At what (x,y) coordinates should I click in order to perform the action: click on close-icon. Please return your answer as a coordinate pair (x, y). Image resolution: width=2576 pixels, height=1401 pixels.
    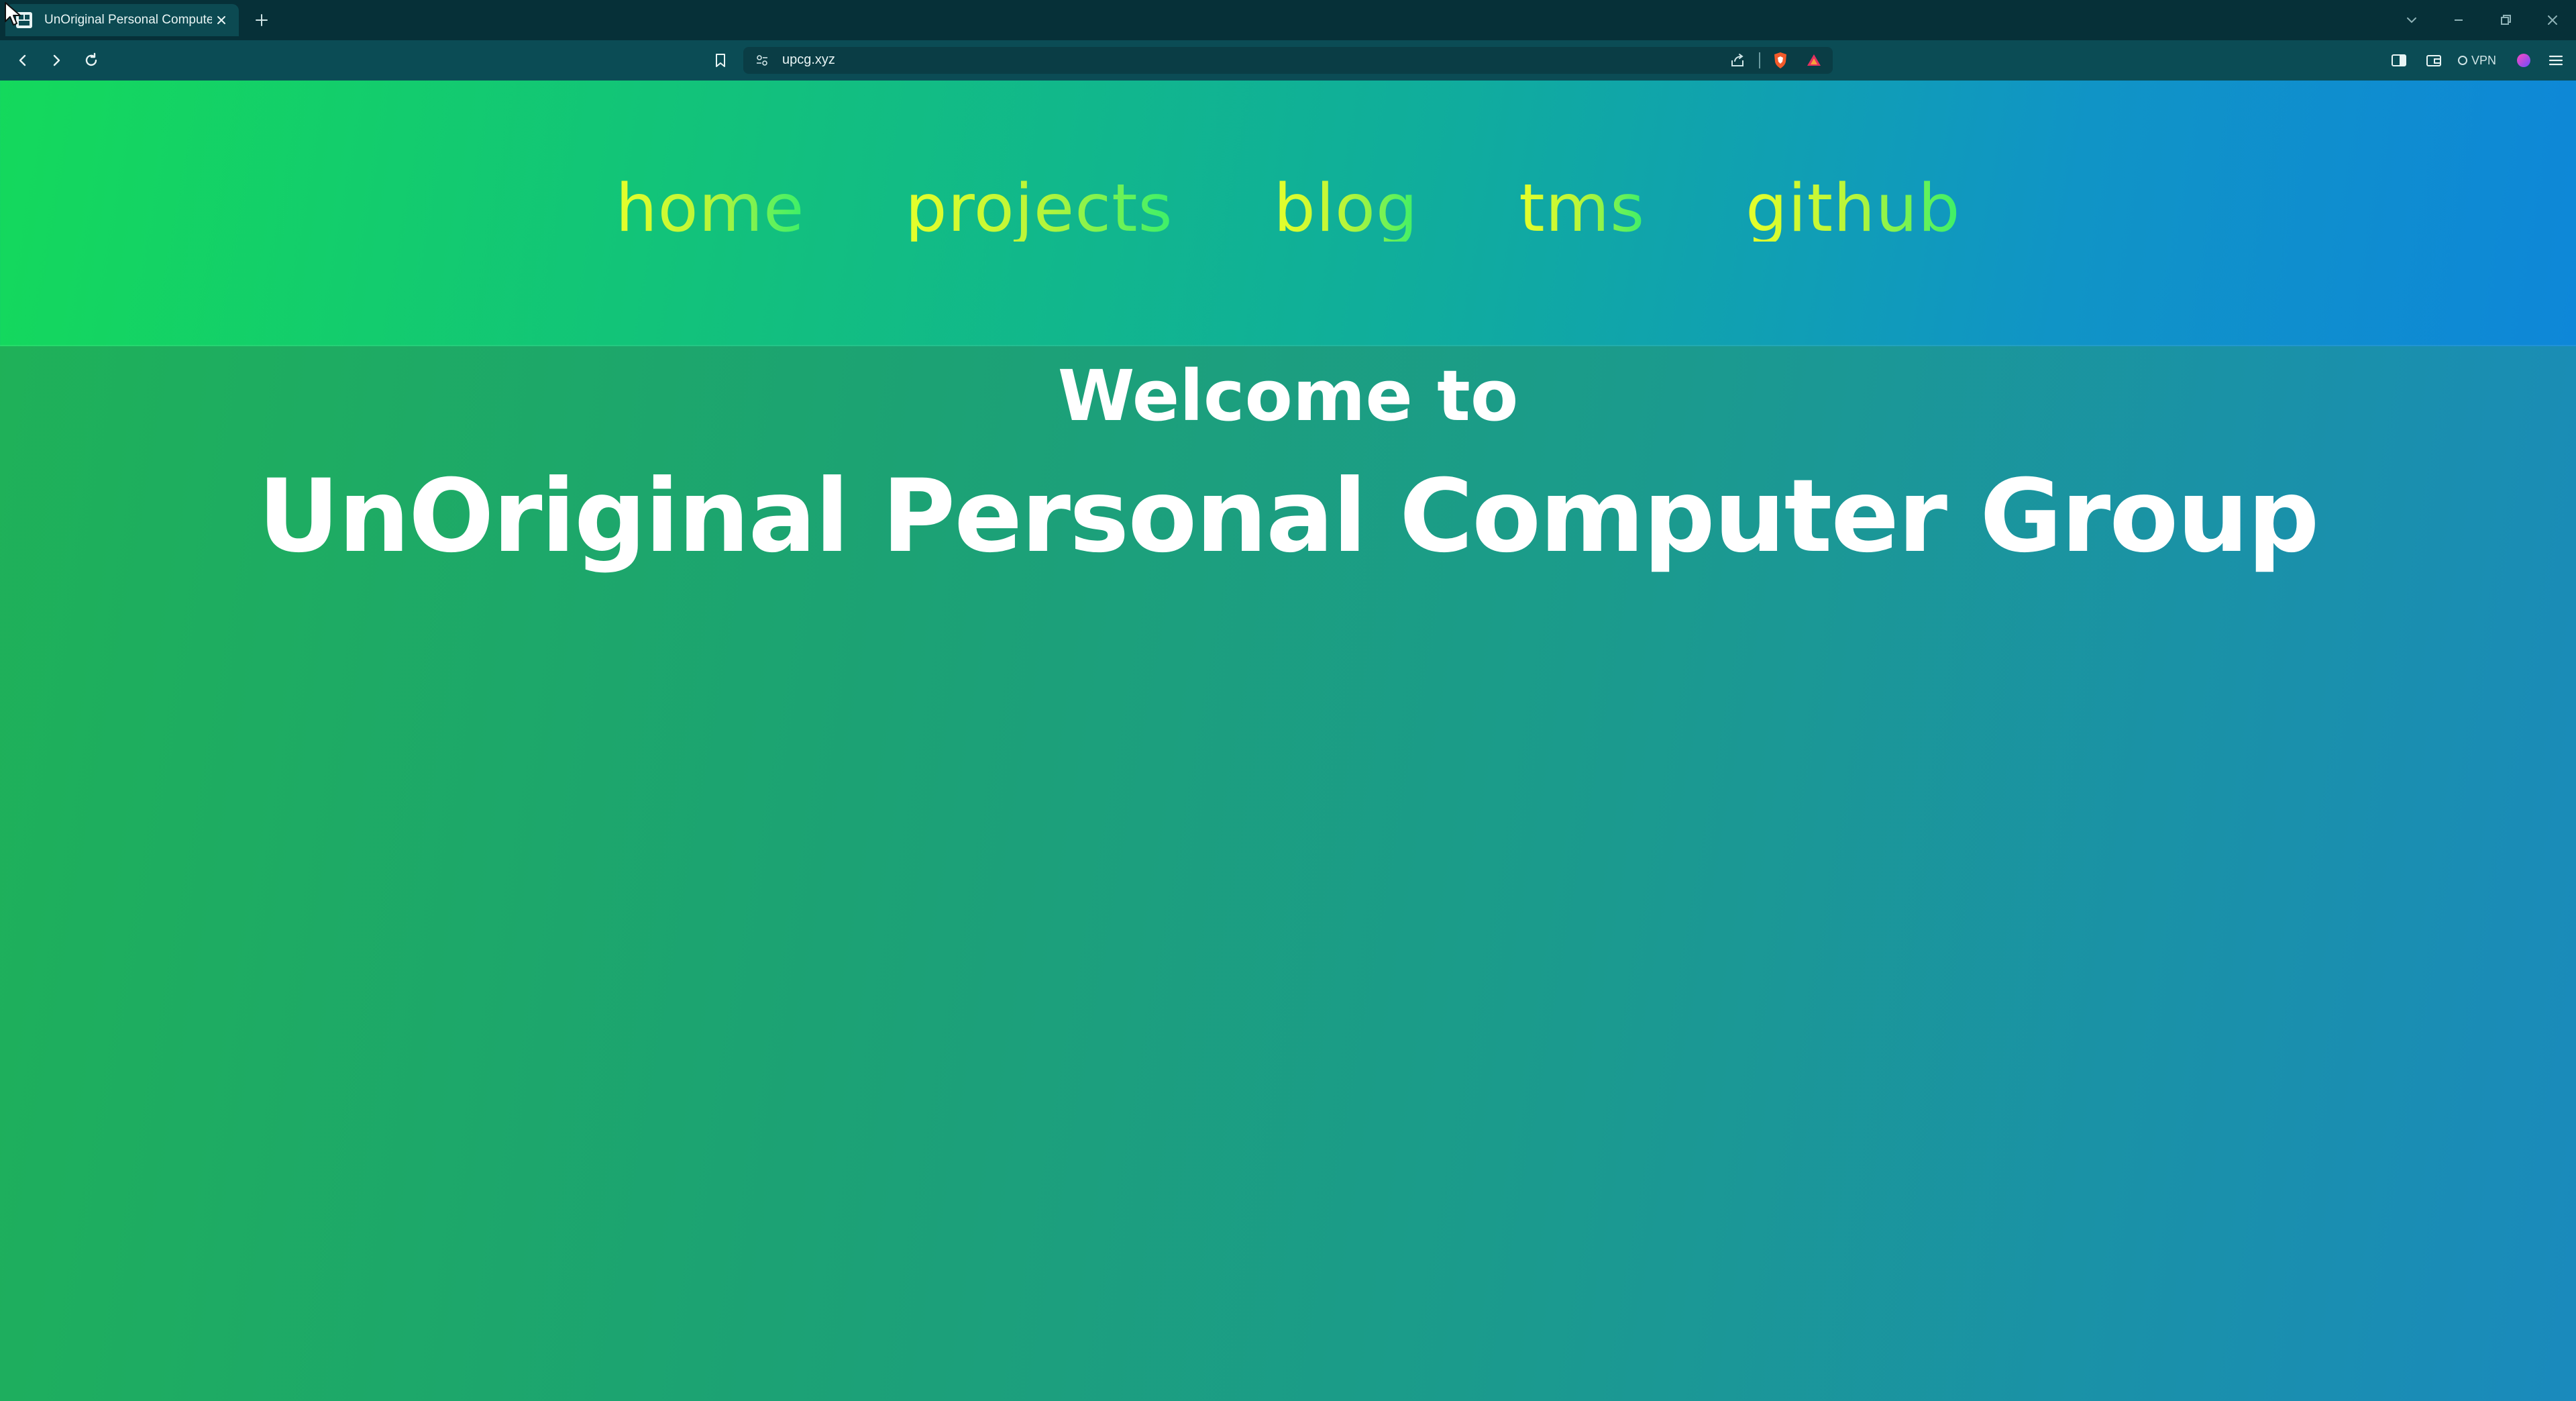
    Looking at the image, I should click on (221, 20).